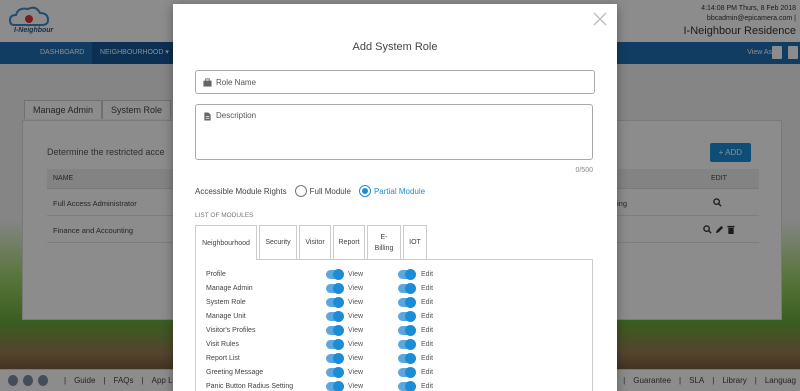  I want to click on full-module-radio: Full Module, so click(322, 191).